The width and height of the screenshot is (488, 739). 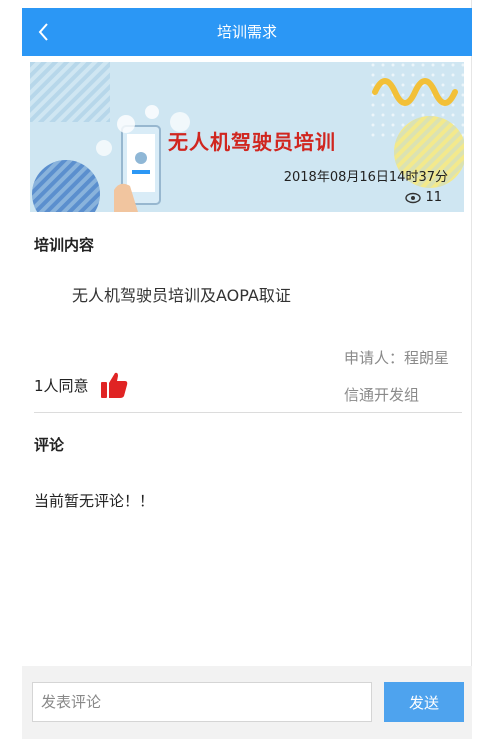 I want to click on content-section-title: 培训内容, so click(x=64, y=245).